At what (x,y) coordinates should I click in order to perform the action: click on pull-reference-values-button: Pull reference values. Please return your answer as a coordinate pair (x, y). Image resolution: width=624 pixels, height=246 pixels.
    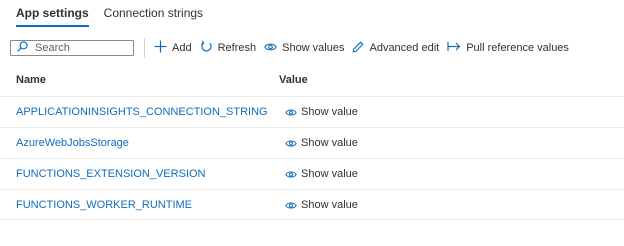
    Looking at the image, I should click on (508, 48).